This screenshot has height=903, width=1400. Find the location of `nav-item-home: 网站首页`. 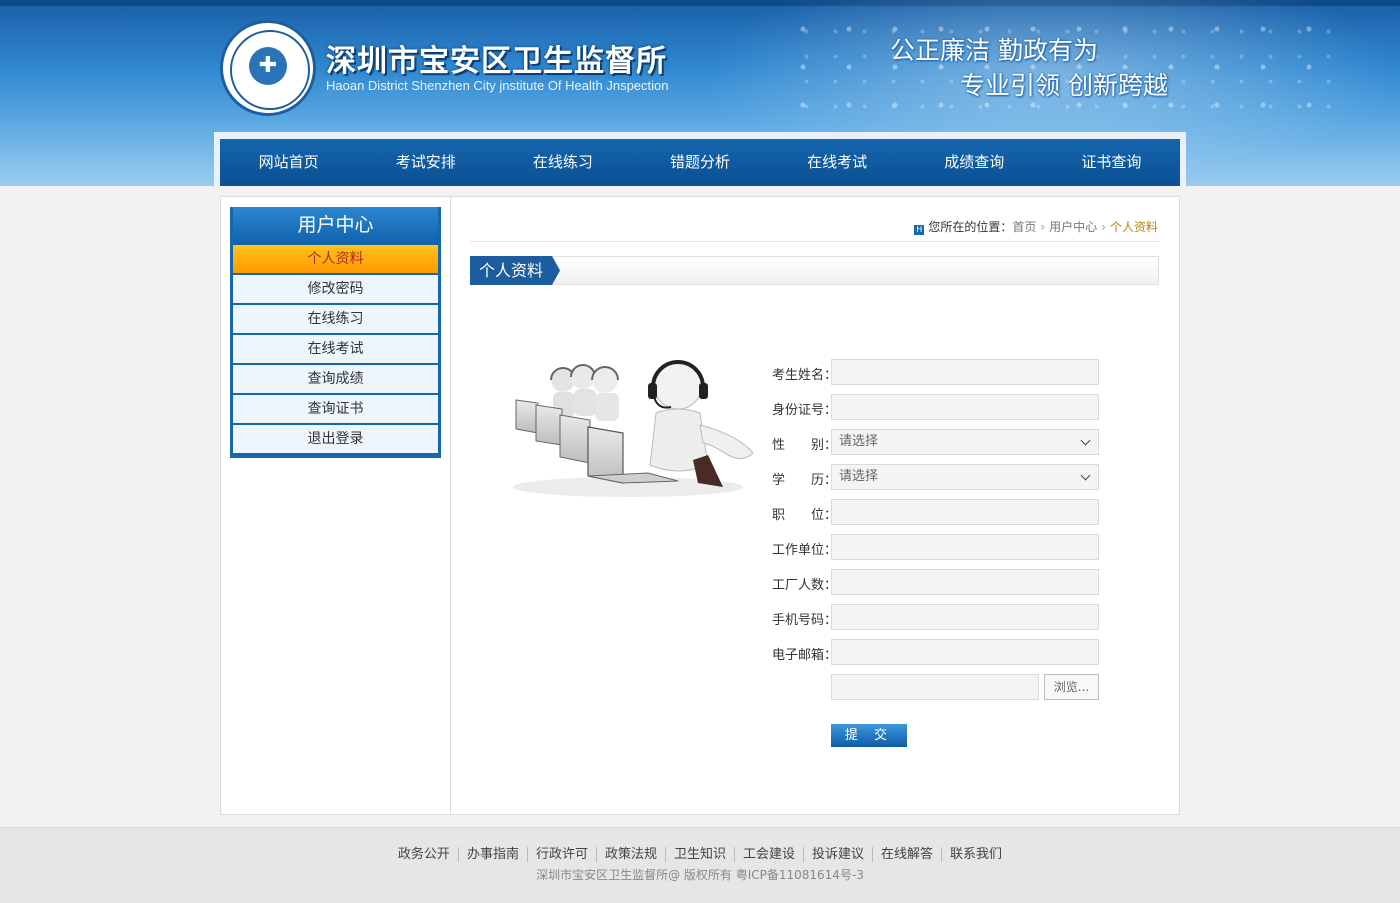

nav-item-home: 网站首页 is located at coordinates (288, 162).